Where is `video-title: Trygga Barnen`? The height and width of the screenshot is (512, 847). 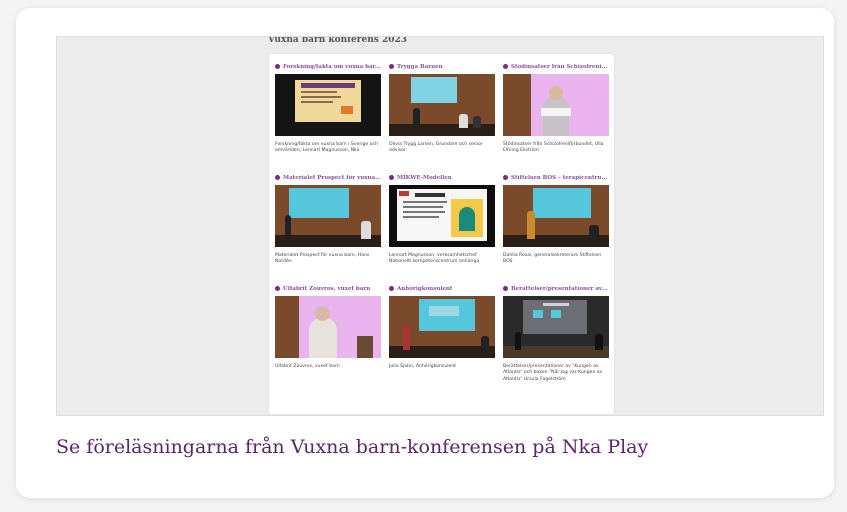 video-title: Trygga Barnen is located at coordinates (420, 67).